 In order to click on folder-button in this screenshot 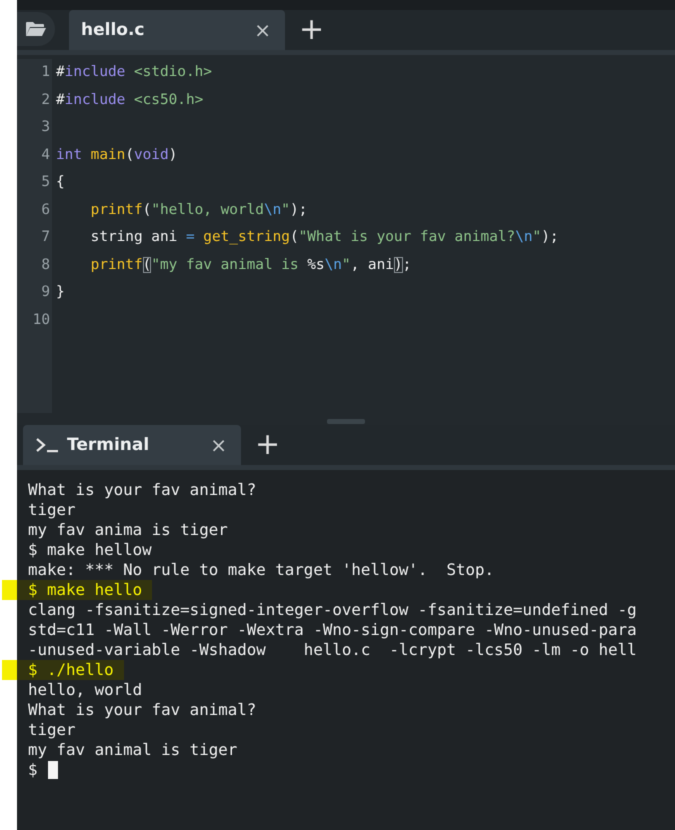, I will do `click(36, 29)`.